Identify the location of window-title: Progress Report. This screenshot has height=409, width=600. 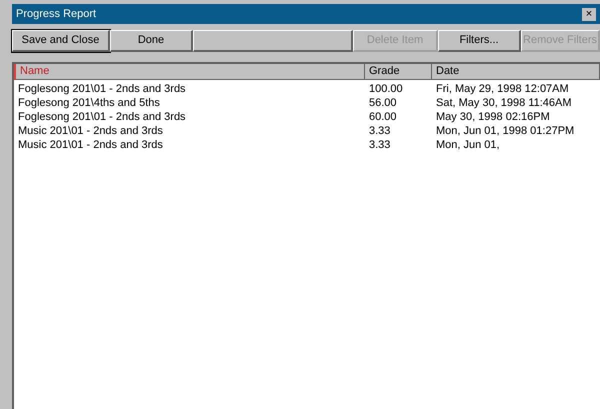
(56, 14).